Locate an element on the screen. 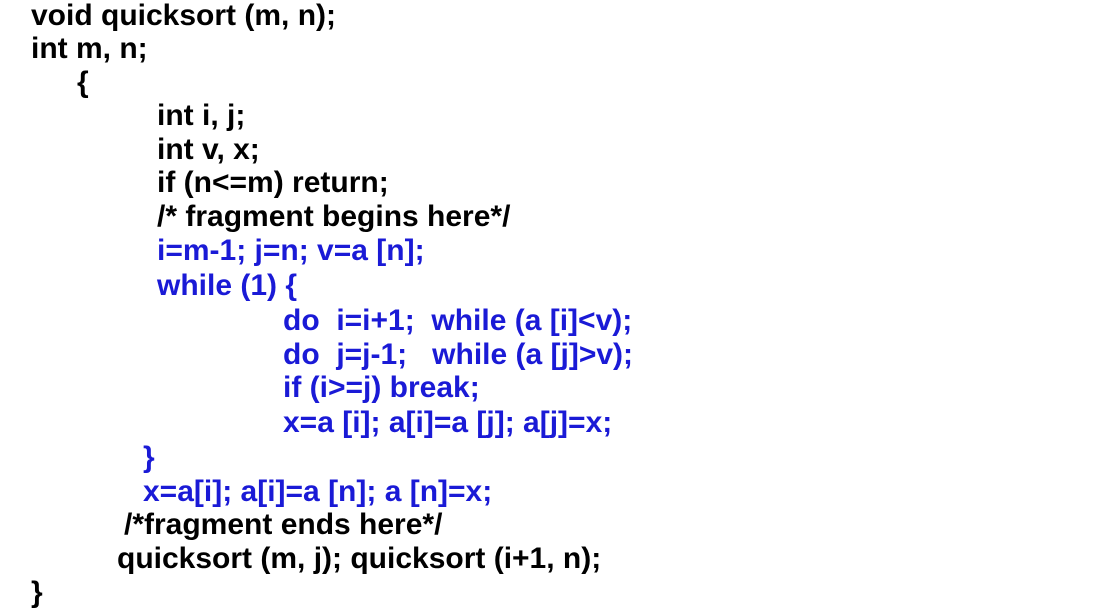  code-line-open-brace: { is located at coordinates (83, 82).